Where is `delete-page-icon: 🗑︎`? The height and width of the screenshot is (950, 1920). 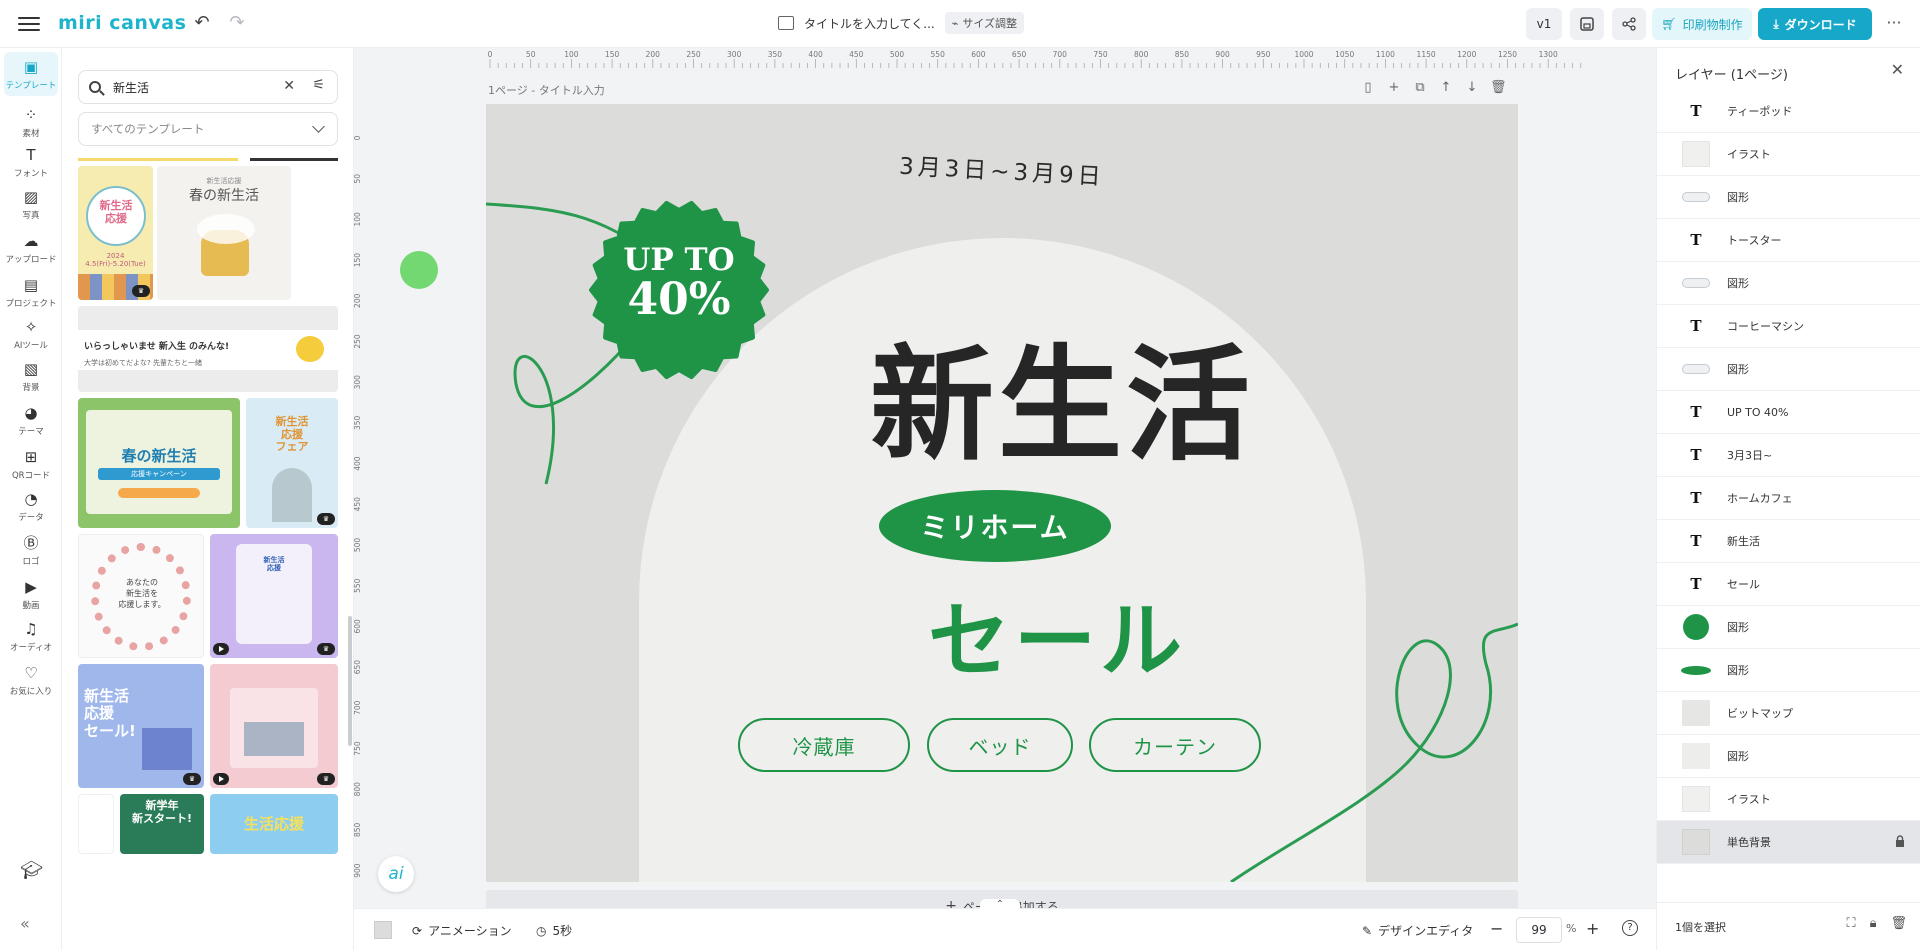 delete-page-icon: 🗑︎ is located at coordinates (1498, 88).